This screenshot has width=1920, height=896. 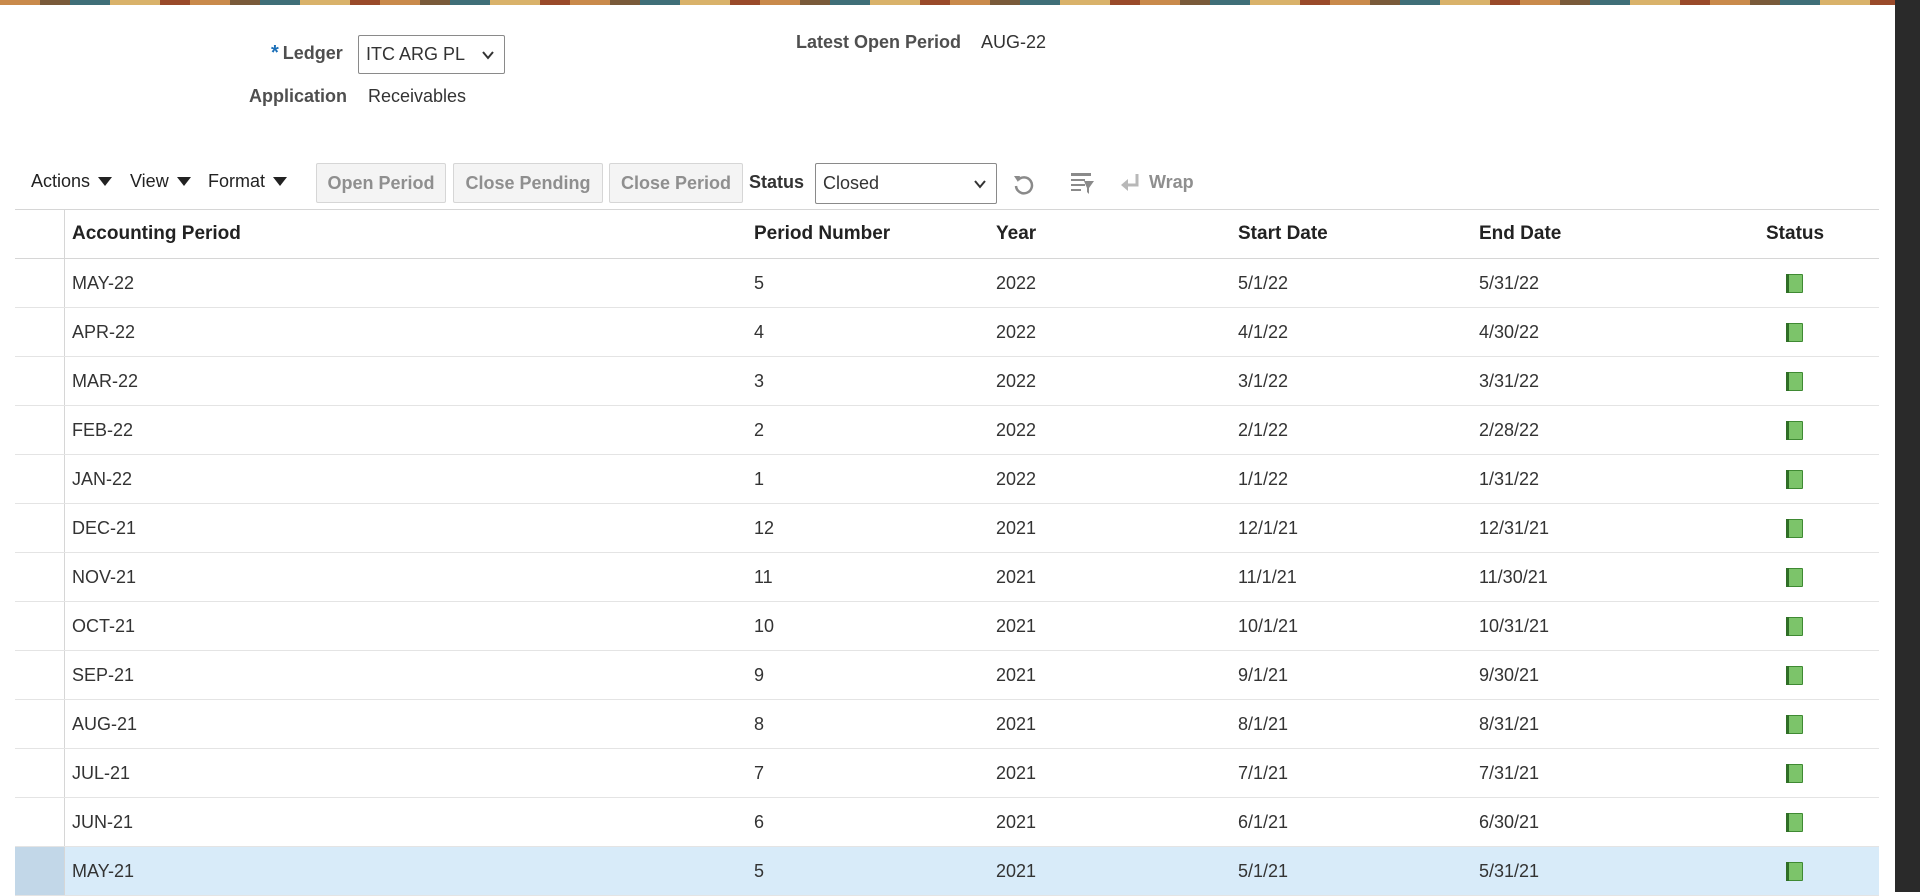 What do you see at coordinates (1283, 234) in the screenshot?
I see `column-header-start-date: Start Date` at bounding box center [1283, 234].